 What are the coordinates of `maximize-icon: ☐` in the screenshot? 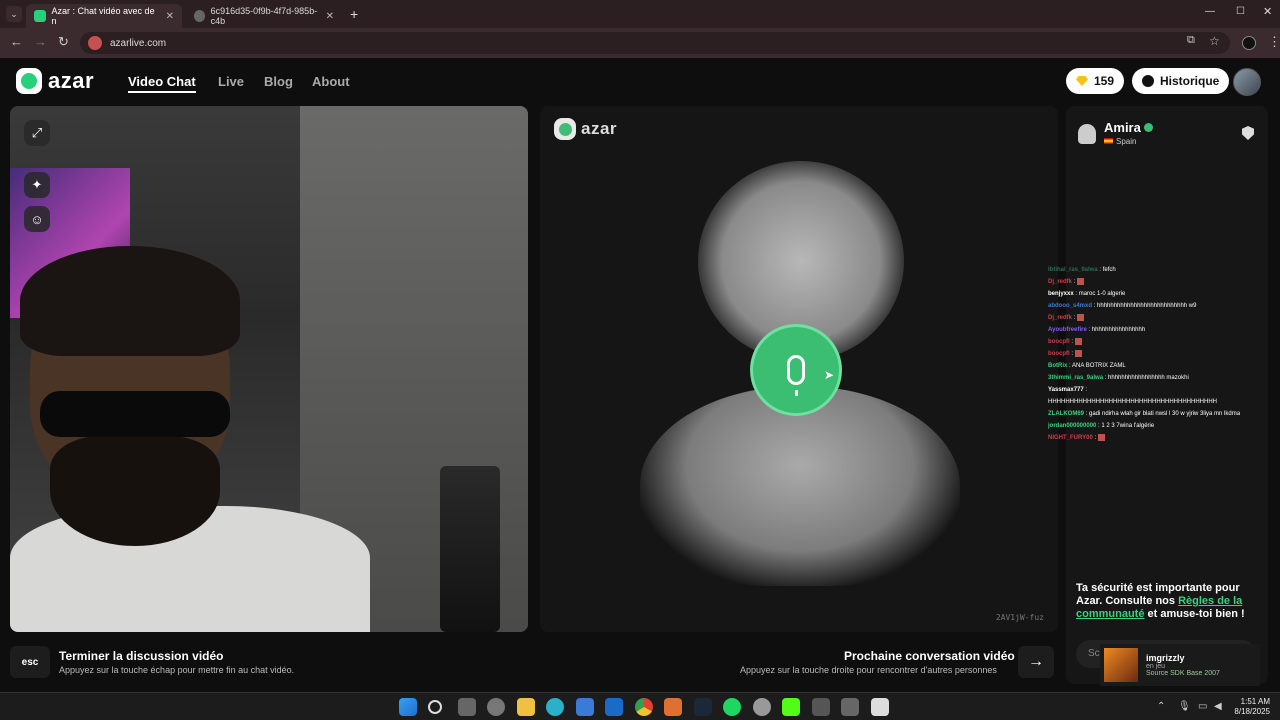 It's located at (1240, 11).